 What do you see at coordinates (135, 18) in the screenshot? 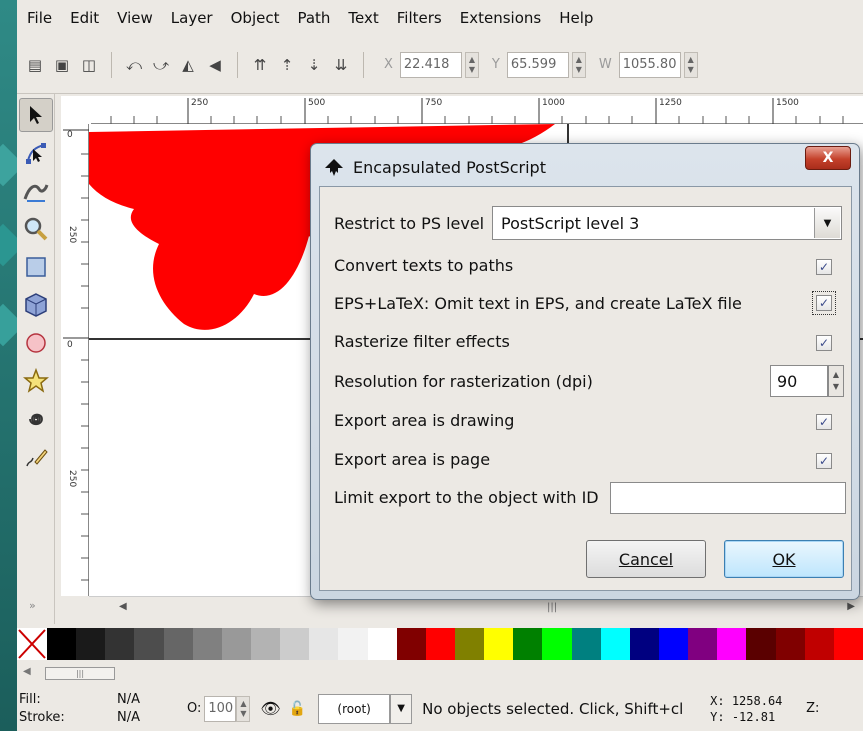
I see `menu-view: View` at bounding box center [135, 18].